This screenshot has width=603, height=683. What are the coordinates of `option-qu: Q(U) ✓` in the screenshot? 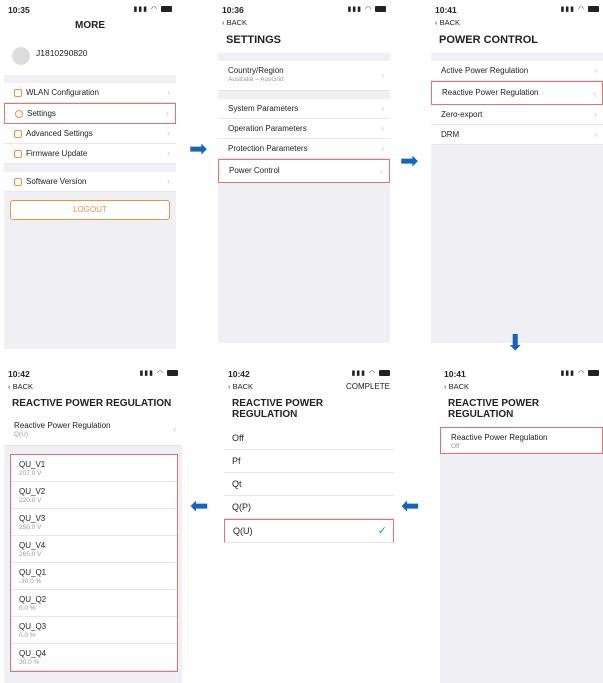 It's located at (309, 531).